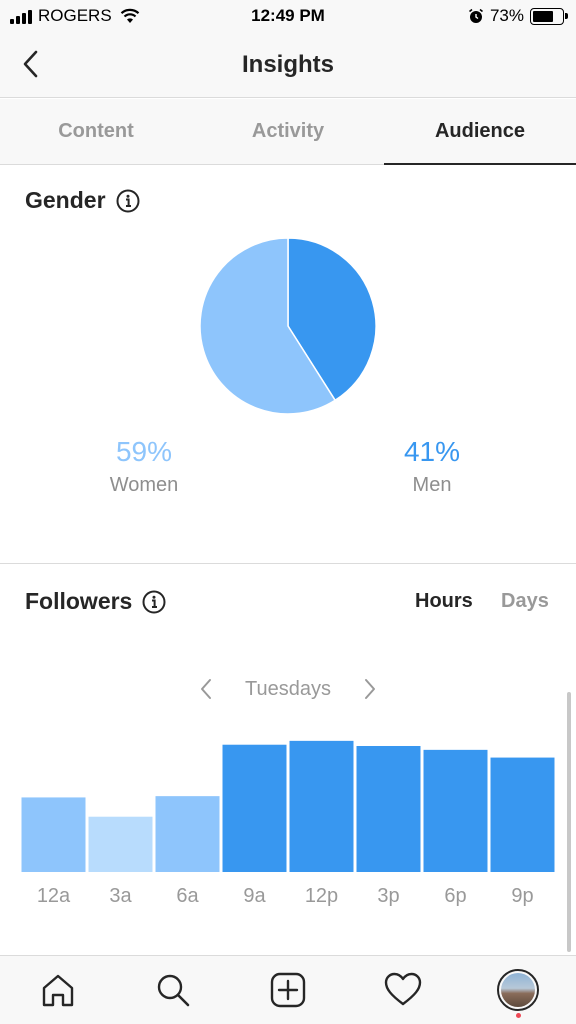  I want to click on battery-percent: 73%, so click(506, 15).